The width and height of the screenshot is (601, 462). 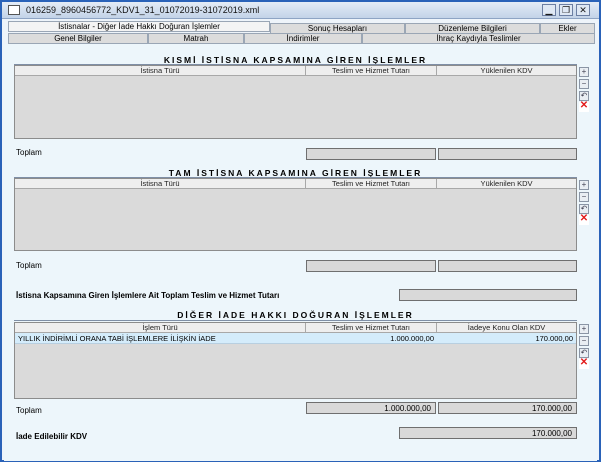 What do you see at coordinates (295, 320) in the screenshot?
I see `divider` at bounding box center [295, 320].